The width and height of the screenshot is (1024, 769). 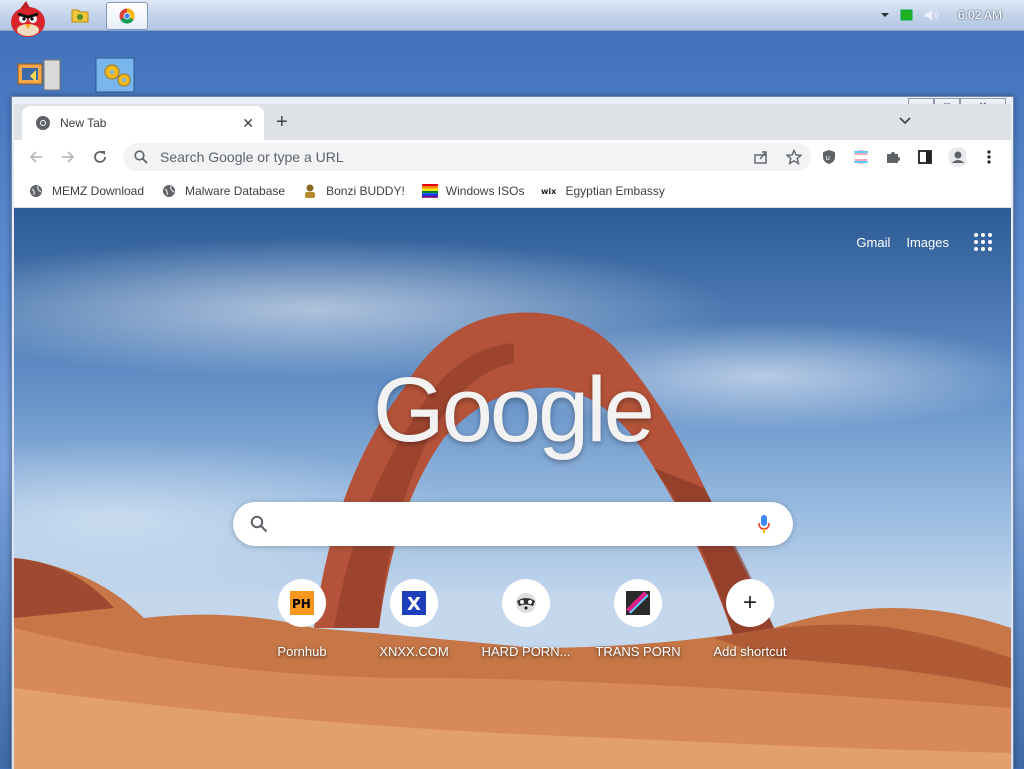 I want to click on bonzi-icon, so click(x=310, y=191).